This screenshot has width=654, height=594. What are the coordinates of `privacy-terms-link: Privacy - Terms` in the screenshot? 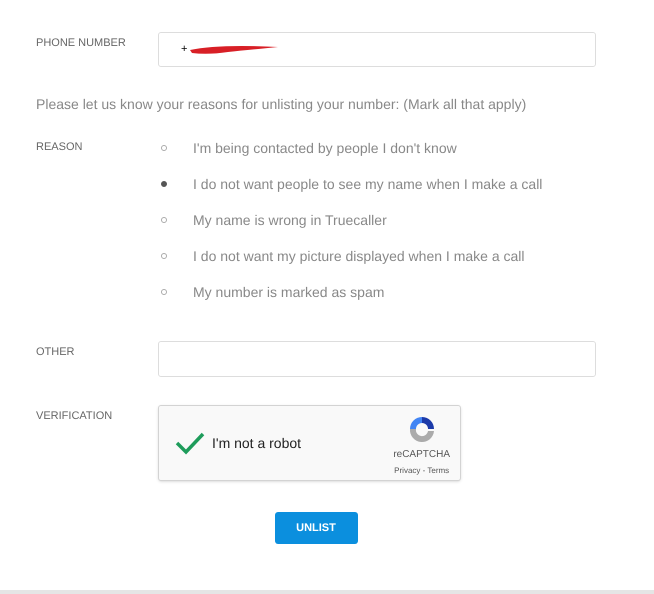 It's located at (422, 471).